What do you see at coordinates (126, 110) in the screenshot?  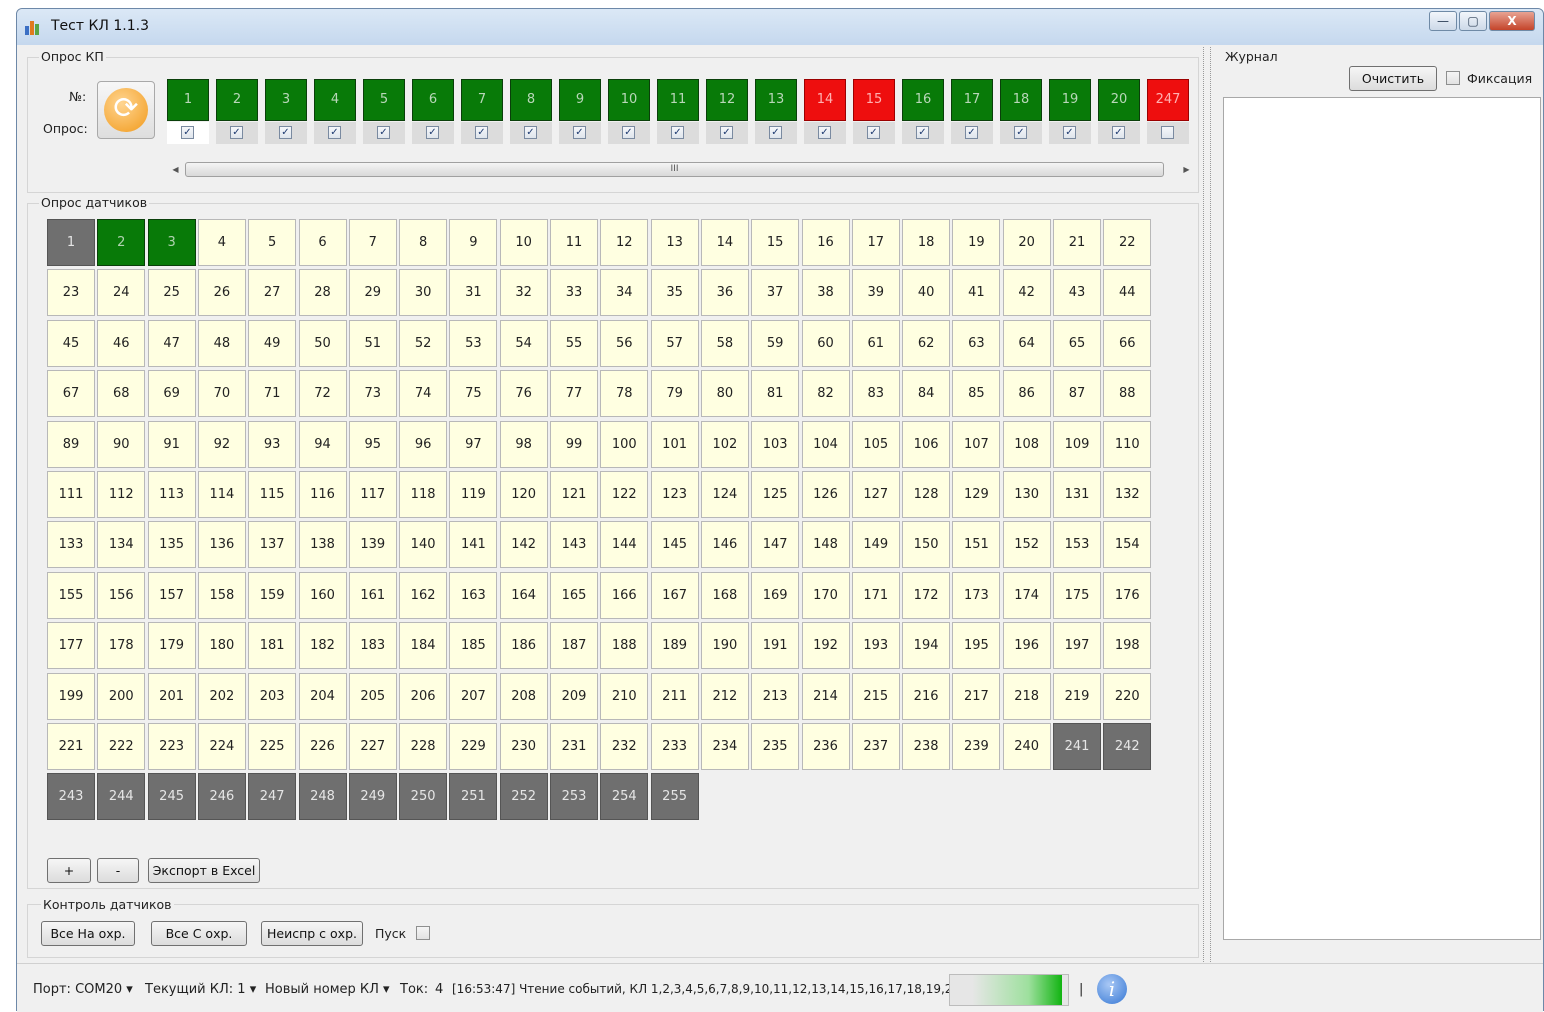 I see `refresh-poll-button: ⟳` at bounding box center [126, 110].